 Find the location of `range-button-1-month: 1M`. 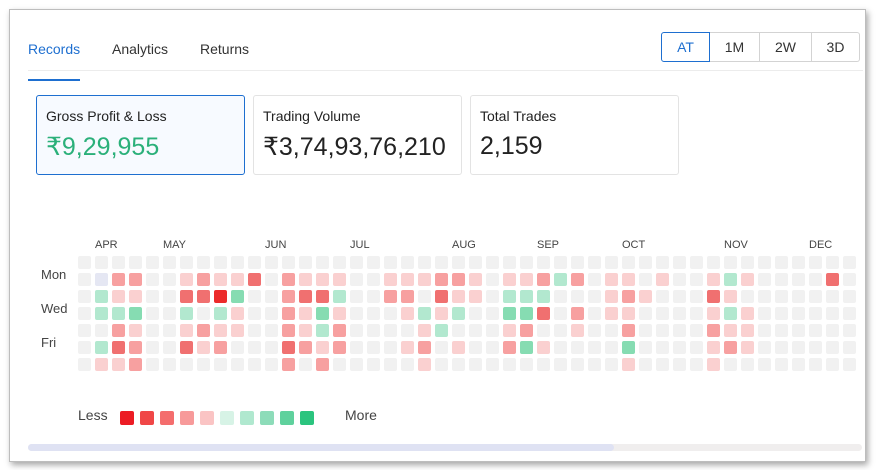

range-button-1-month: 1M is located at coordinates (735, 47).